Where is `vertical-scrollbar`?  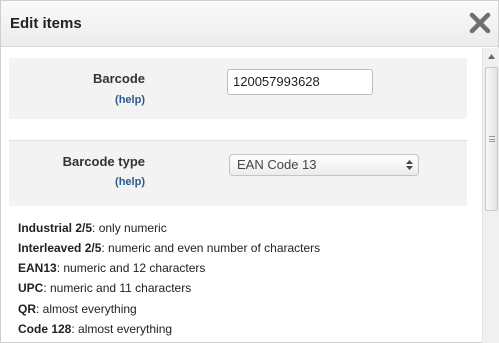
vertical-scrollbar is located at coordinates (490, 195).